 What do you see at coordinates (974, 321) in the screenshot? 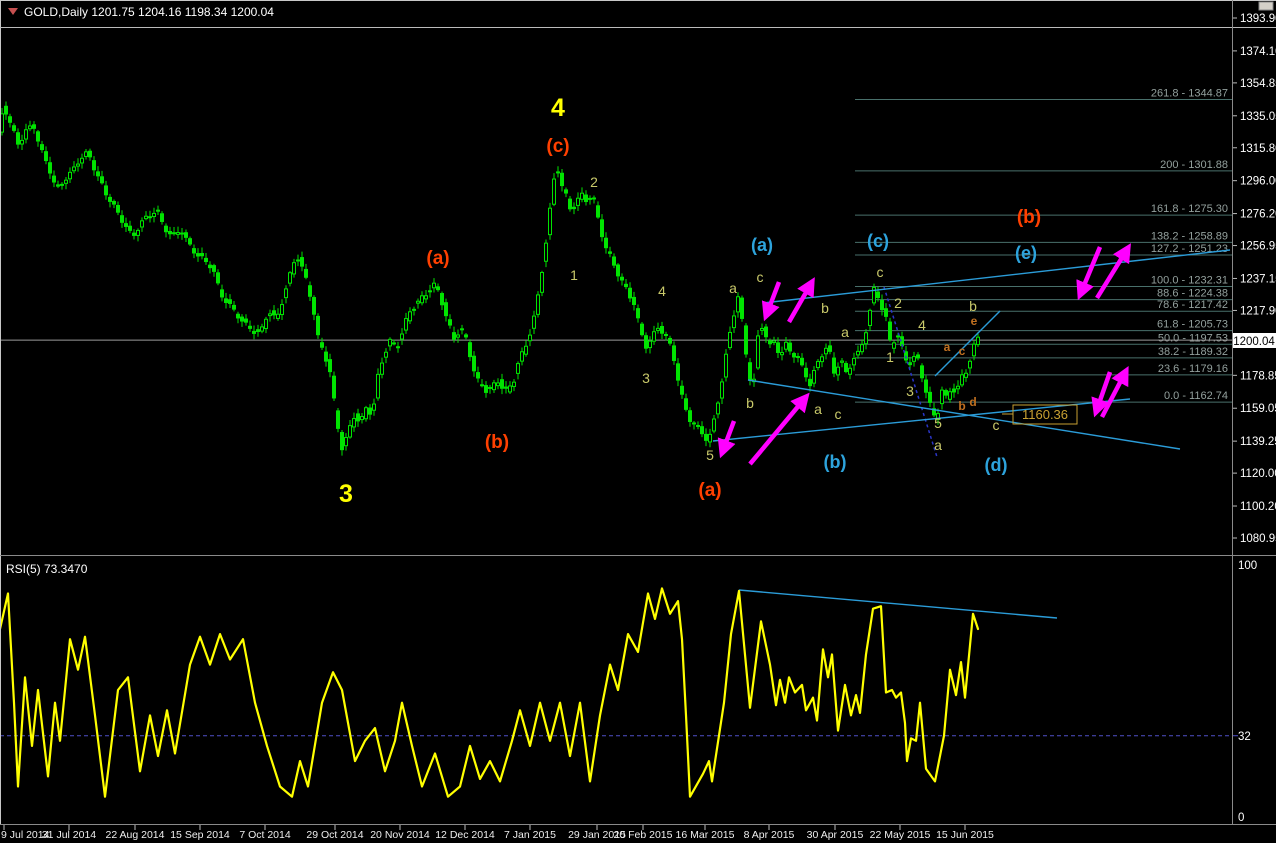
I see `wave-label: e` at bounding box center [974, 321].